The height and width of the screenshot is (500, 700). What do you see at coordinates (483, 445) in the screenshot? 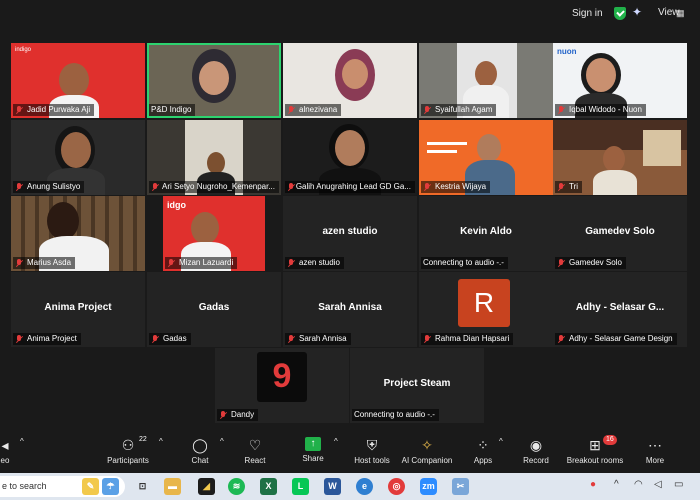
I see `apps-icon: ⁘` at bounding box center [483, 445].